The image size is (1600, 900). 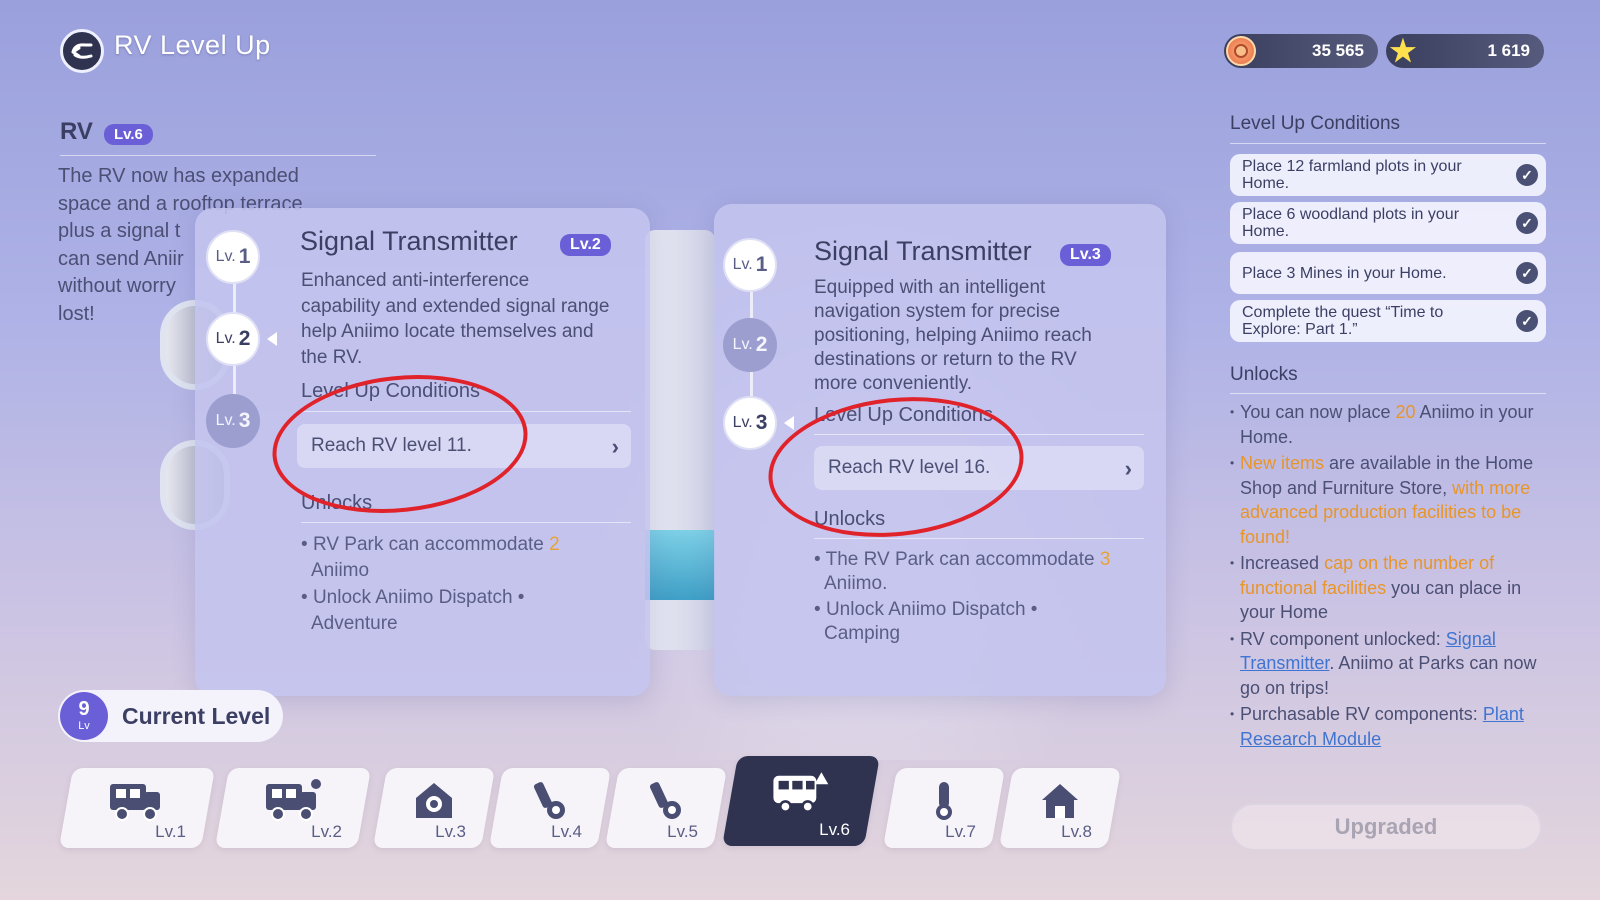 I want to click on star-amount: 1 619, so click(x=1508, y=50).